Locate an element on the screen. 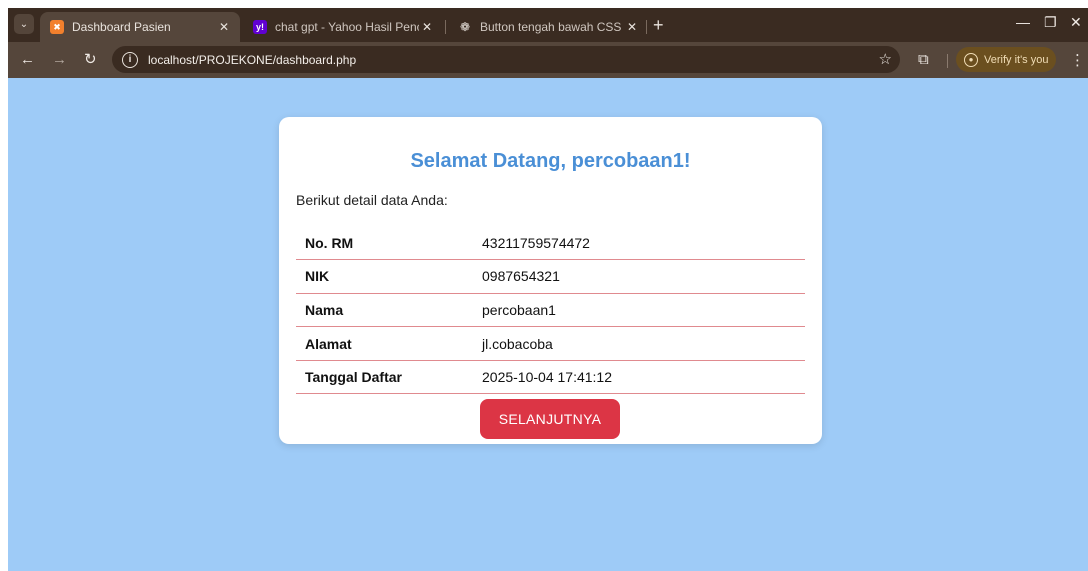 This screenshot has width=1088, height=571. minimize-icon: — is located at coordinates (1023, 22).